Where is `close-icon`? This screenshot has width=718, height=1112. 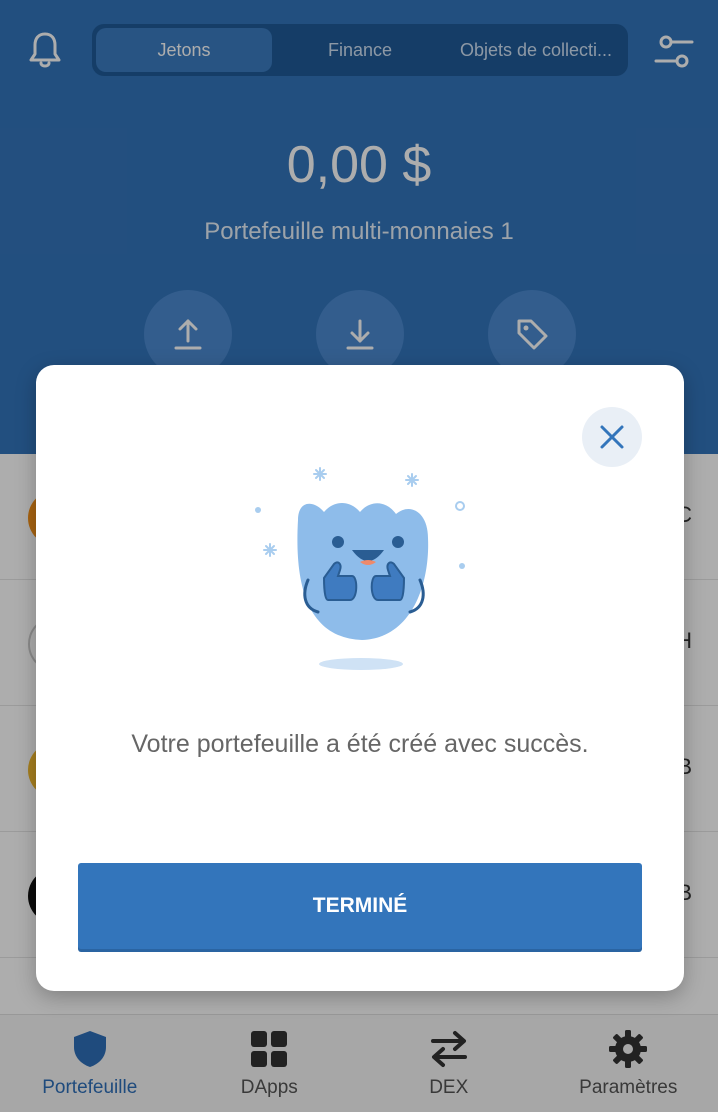 close-icon is located at coordinates (612, 437).